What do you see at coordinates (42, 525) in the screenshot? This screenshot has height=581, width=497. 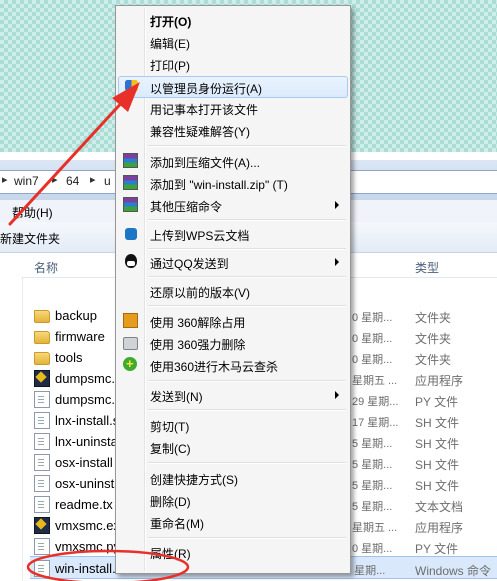 I see `vmware-exe-icon` at bounding box center [42, 525].